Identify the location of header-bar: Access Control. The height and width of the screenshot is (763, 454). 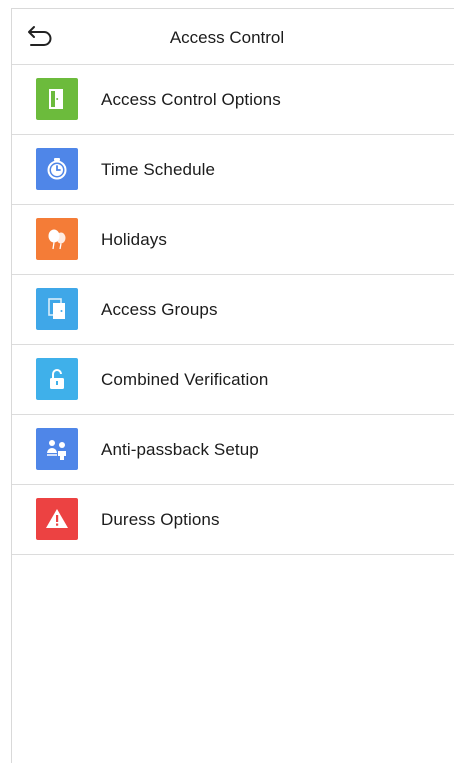
(233, 37).